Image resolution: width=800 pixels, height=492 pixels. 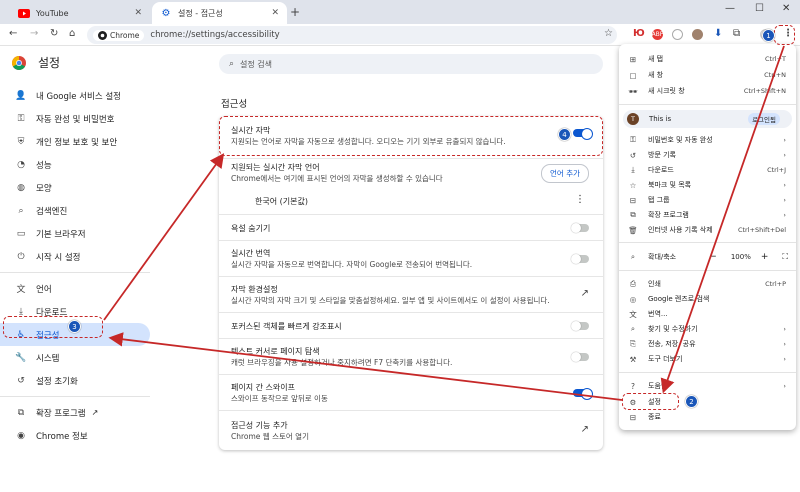 What do you see at coordinates (785, 257) in the screenshot?
I see `fullscreen-icon: ⛶` at bounding box center [785, 257].